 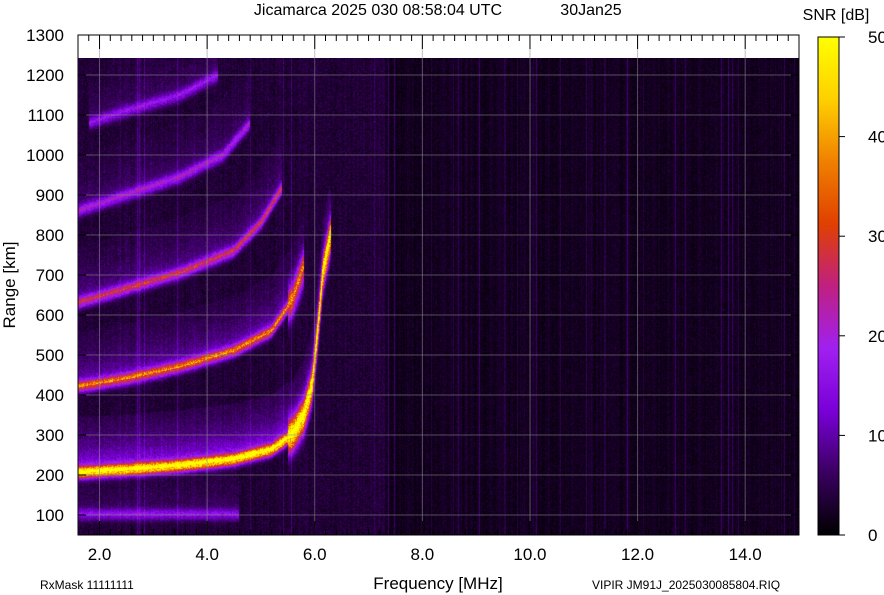 What do you see at coordinates (423, 554) in the screenshot?
I see `x-tick-label: 8.0` at bounding box center [423, 554].